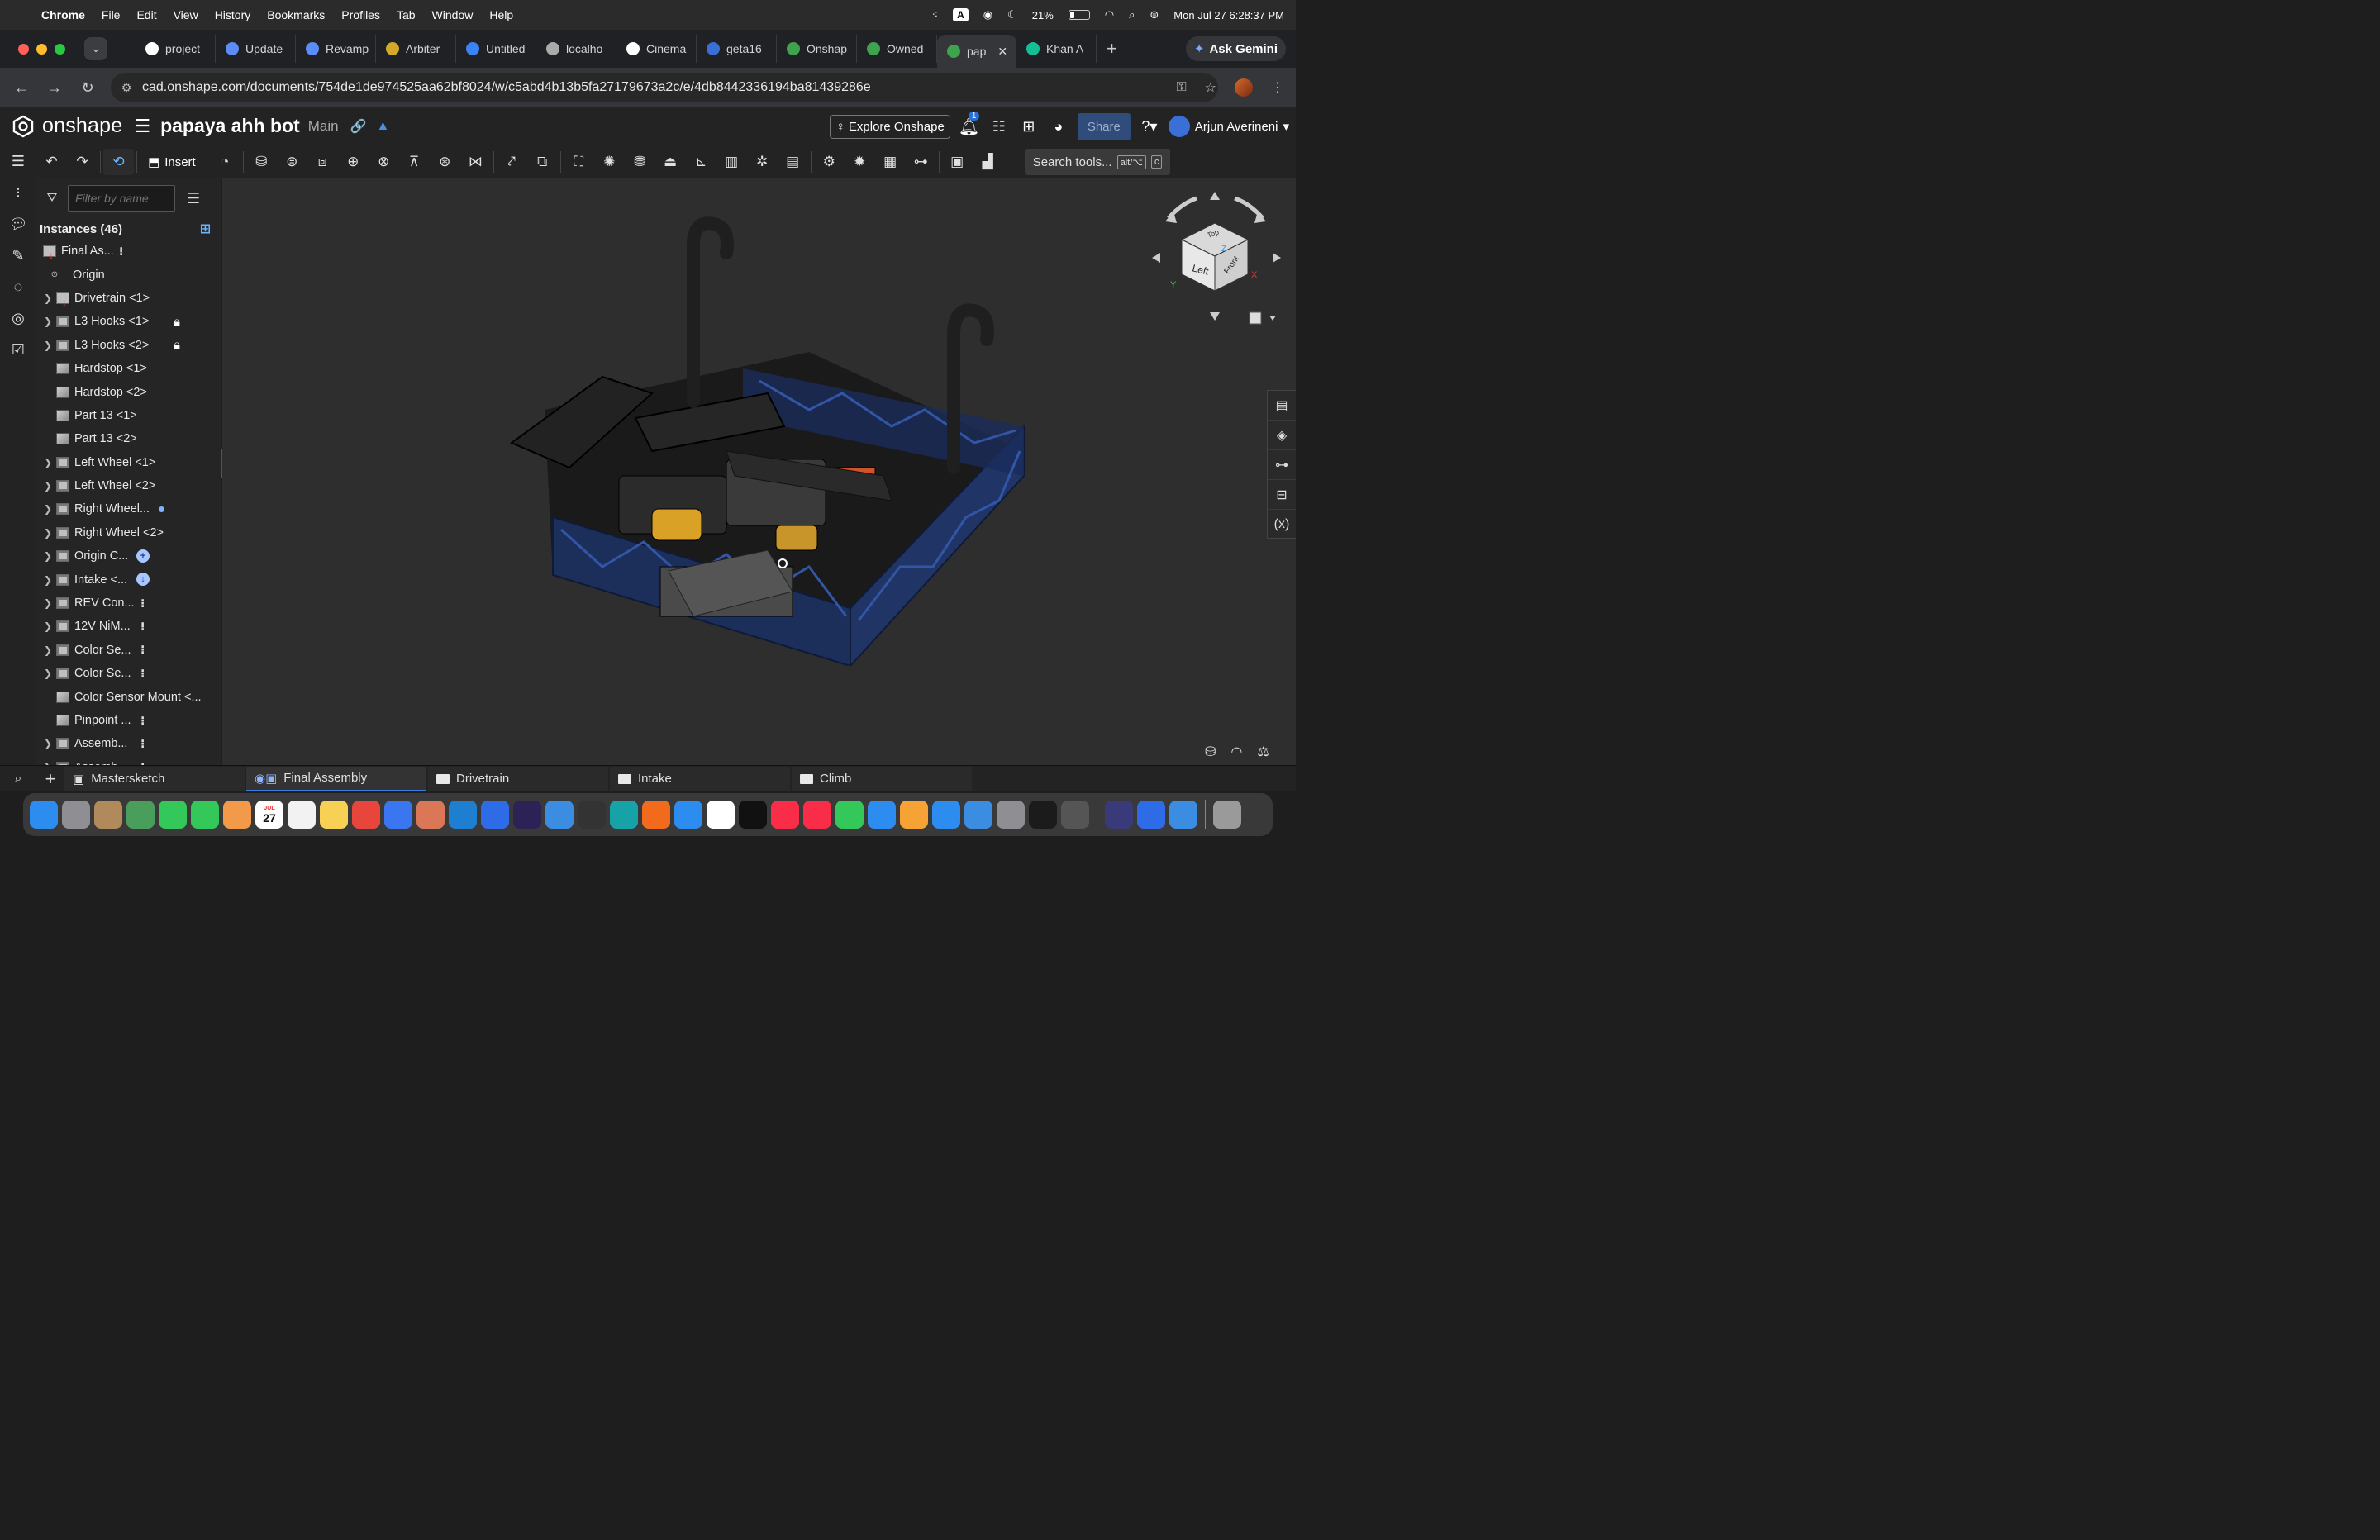 Image resolution: width=2380 pixels, height=1540 pixels. I want to click on control-center-icon: ⊜, so click(1154, 15).